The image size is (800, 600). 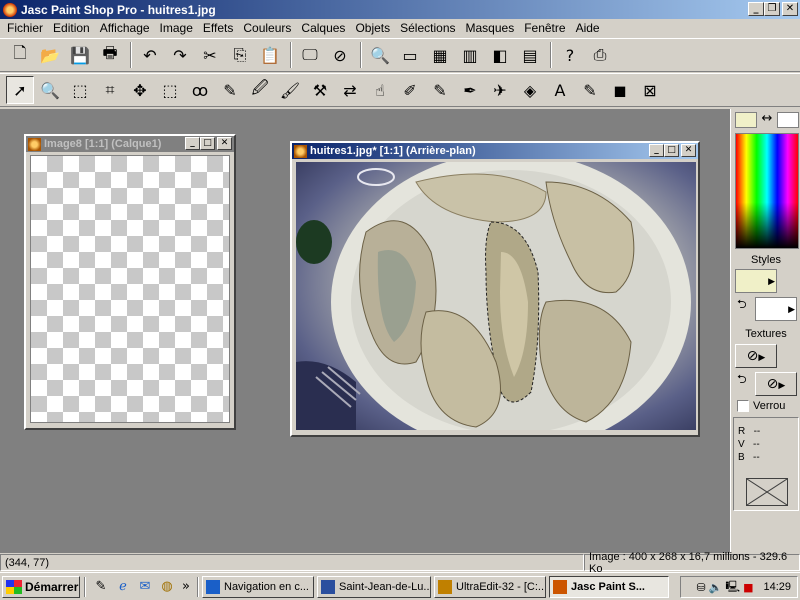 What do you see at coordinates (746, 120) in the screenshot?
I see `foreground-color-swatch` at bounding box center [746, 120].